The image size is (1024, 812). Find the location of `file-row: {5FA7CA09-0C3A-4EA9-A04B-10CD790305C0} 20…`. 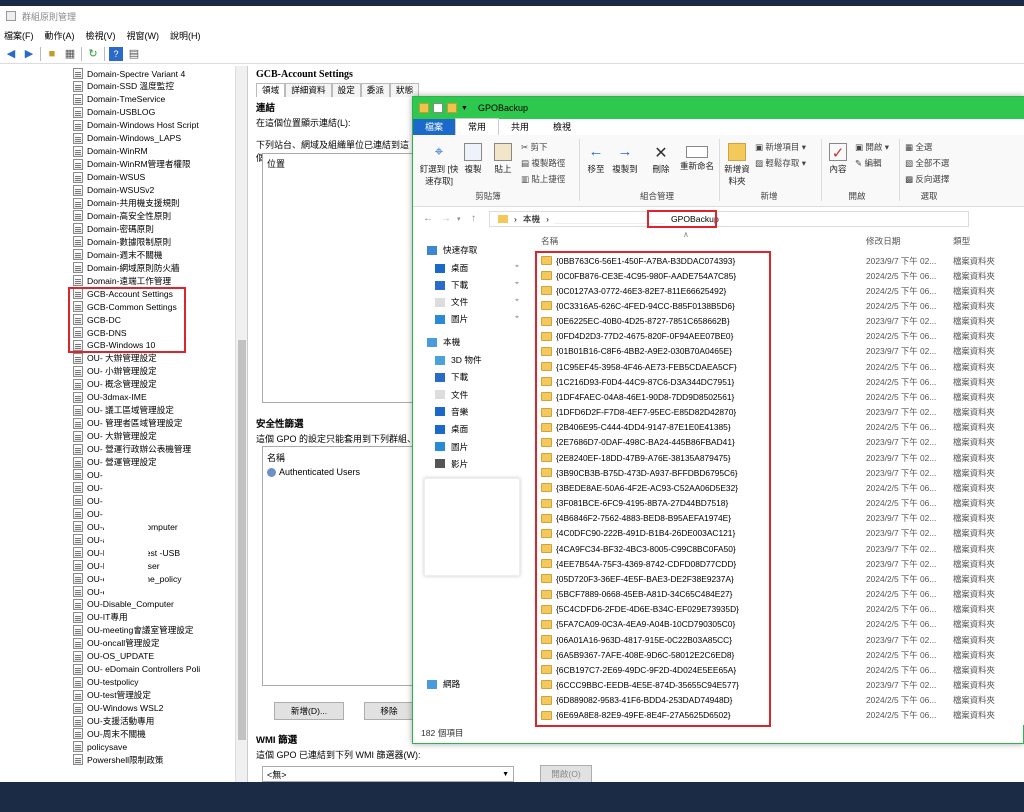

file-row: {5FA7CA09-0C3A-4EA9-A04B-10CD790305C0} 20… is located at coordinates (775, 624).